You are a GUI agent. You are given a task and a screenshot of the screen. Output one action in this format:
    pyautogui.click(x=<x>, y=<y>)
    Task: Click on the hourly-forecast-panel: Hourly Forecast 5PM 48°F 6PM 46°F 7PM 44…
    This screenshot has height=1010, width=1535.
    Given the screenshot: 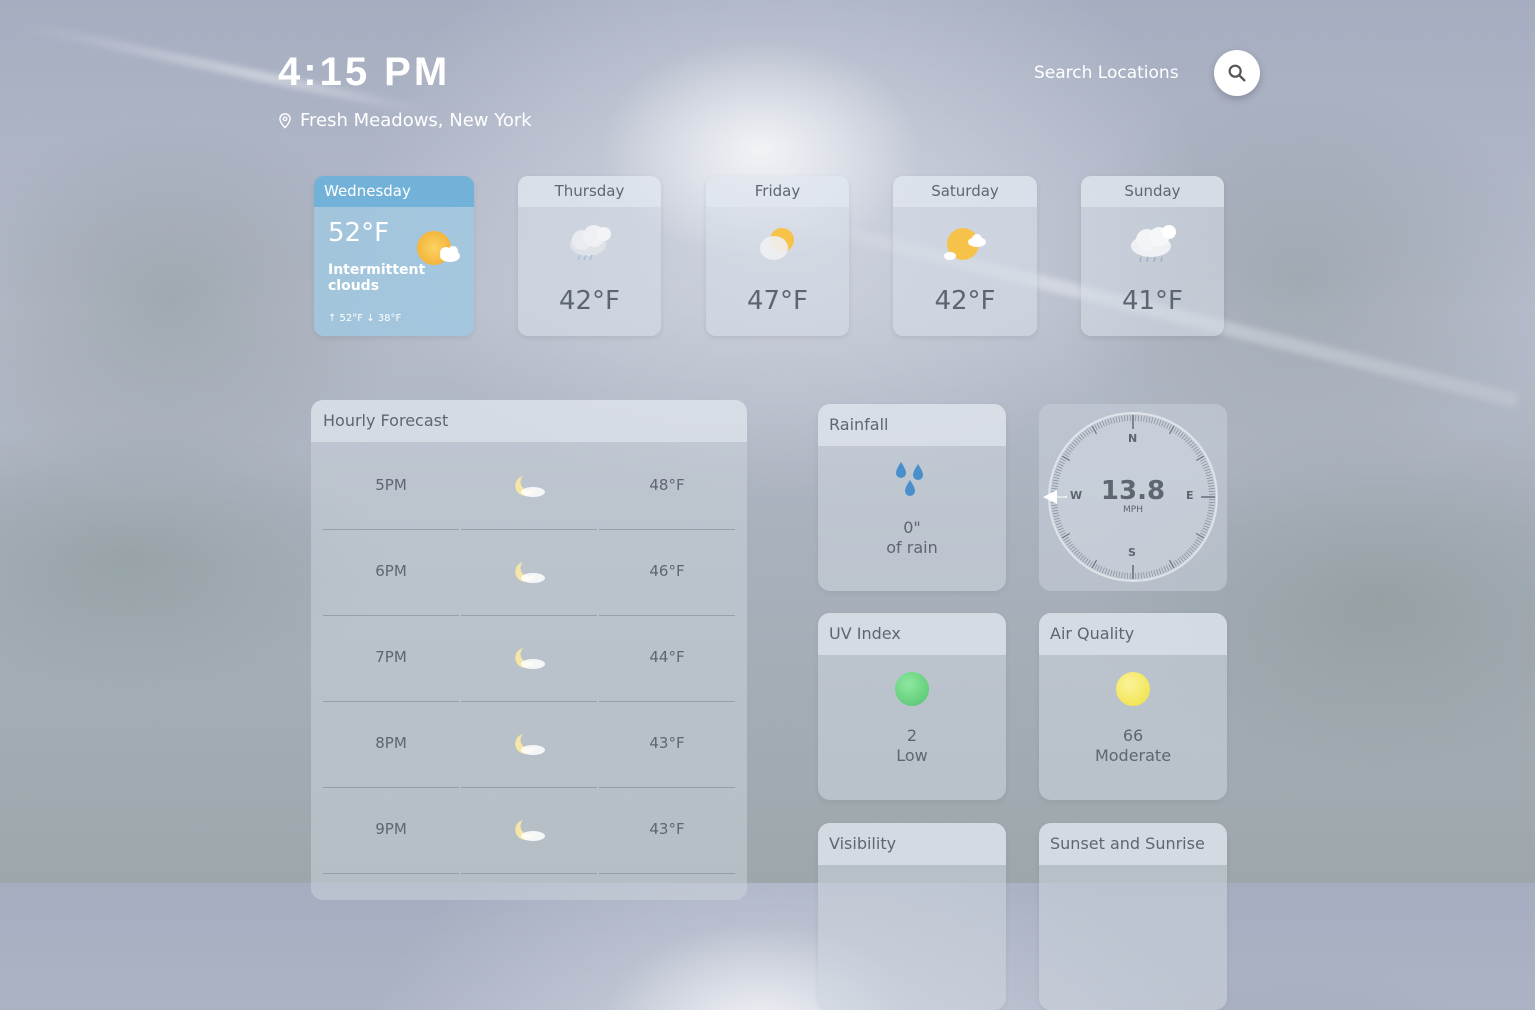 What is the action you would take?
    pyautogui.click(x=529, y=650)
    